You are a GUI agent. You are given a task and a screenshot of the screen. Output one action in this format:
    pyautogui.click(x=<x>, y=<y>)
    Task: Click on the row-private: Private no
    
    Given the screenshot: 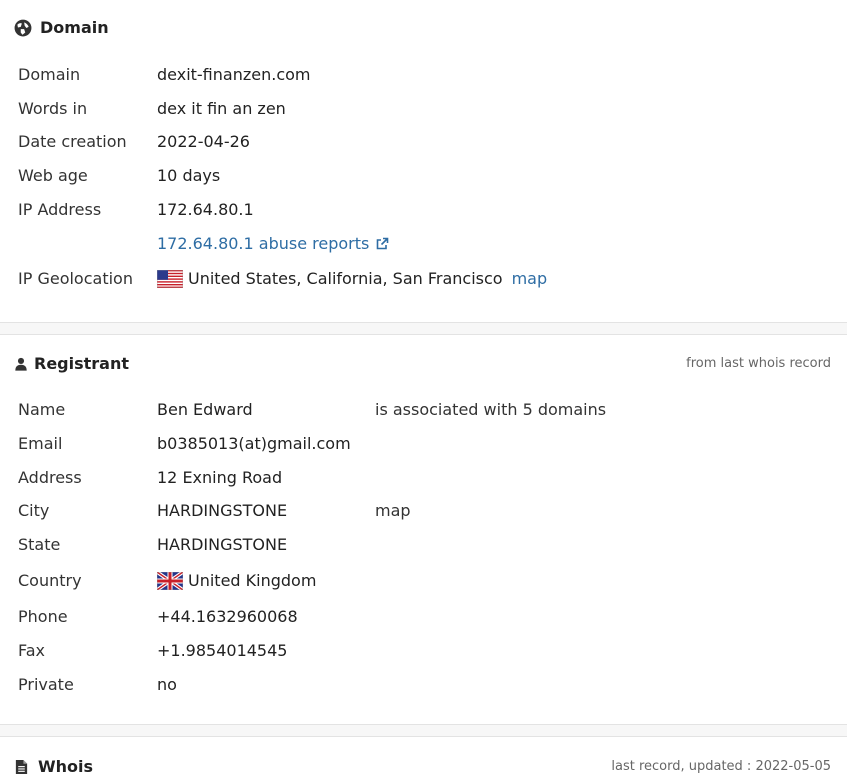 What is the action you would take?
    pyautogui.click(x=423, y=685)
    